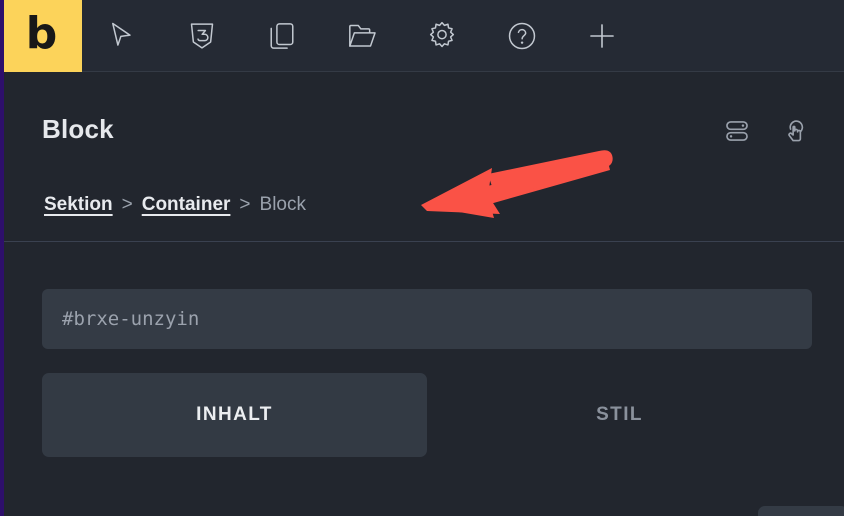 This screenshot has width=844, height=516. I want to click on tab-stil: STIL, so click(619, 415).